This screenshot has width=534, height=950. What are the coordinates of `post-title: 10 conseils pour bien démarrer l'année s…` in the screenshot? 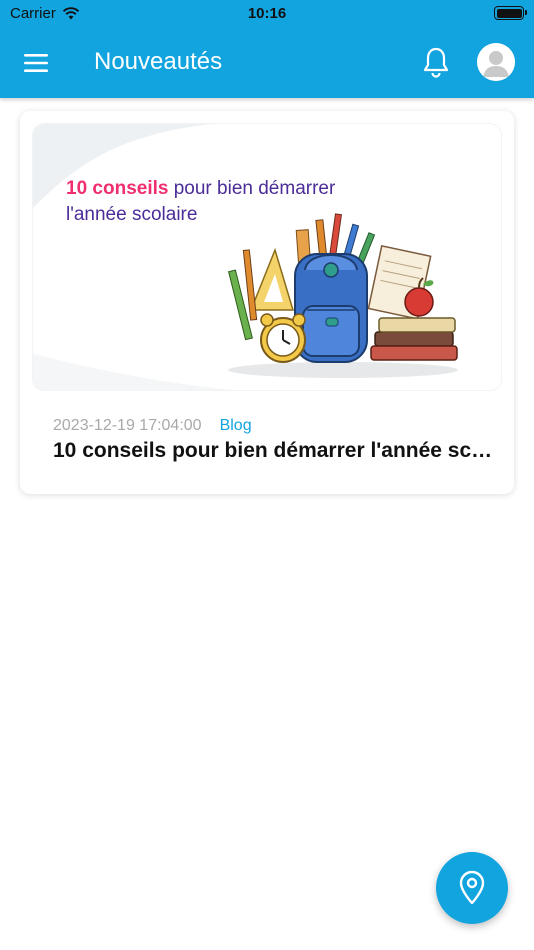 It's located at (273, 451).